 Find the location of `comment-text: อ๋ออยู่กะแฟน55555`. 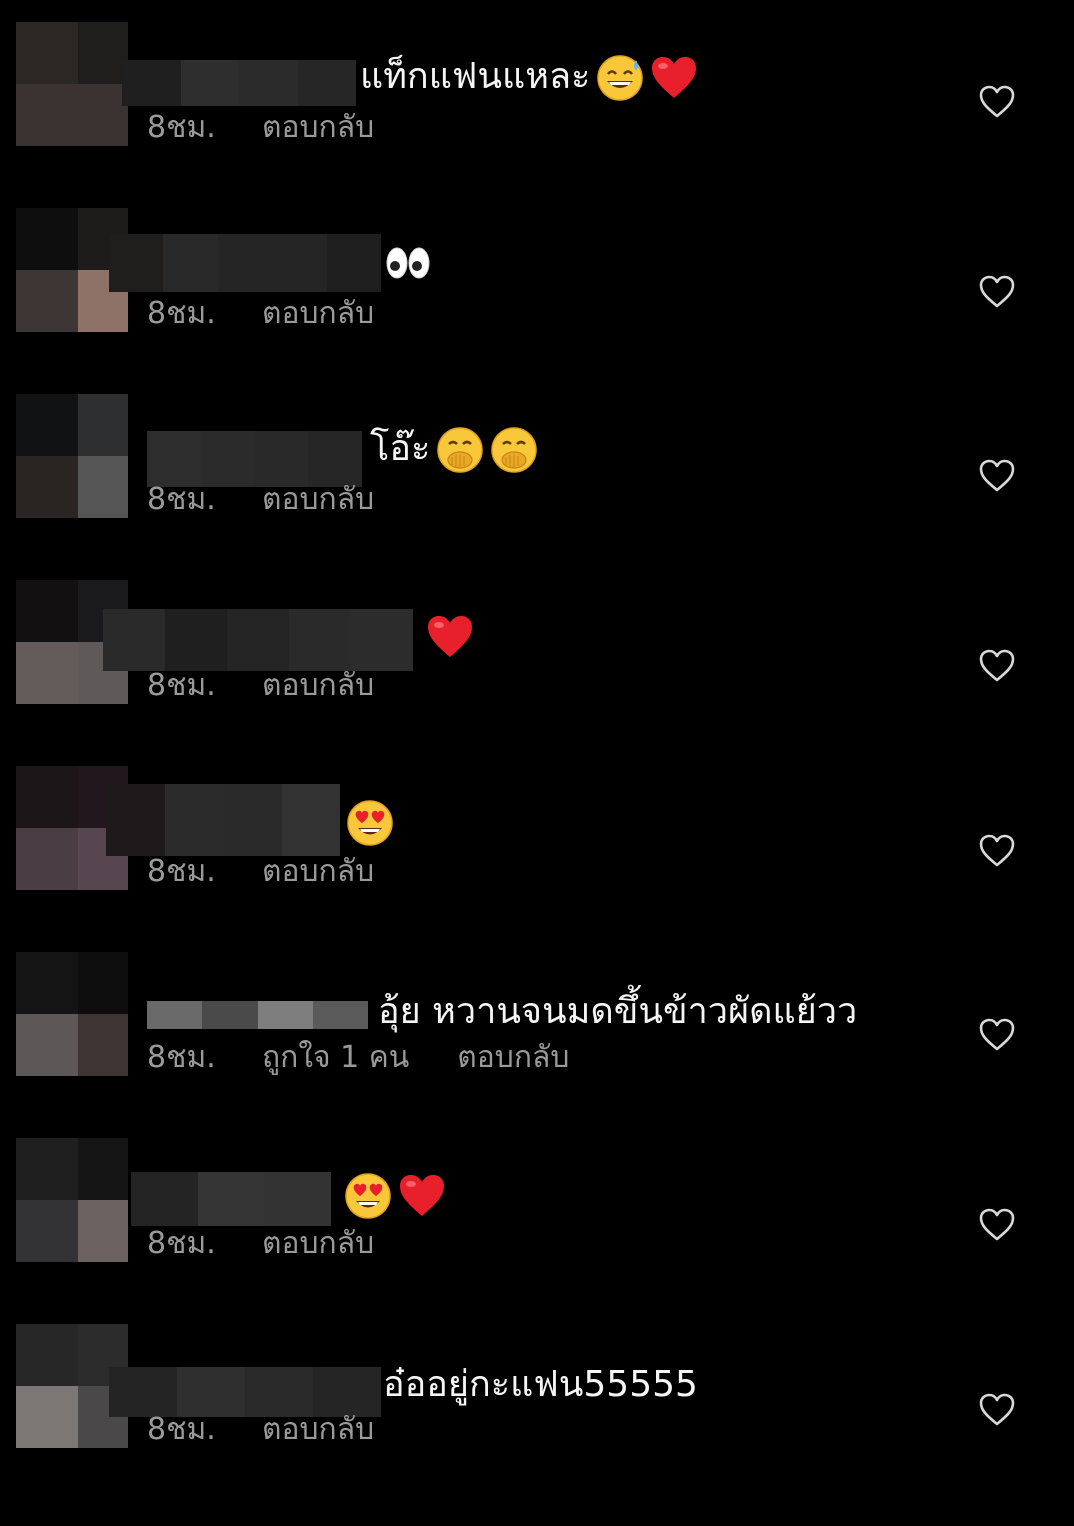

comment-text: อ๋ออยู่กะแฟน55555 is located at coordinates (540, 1385).